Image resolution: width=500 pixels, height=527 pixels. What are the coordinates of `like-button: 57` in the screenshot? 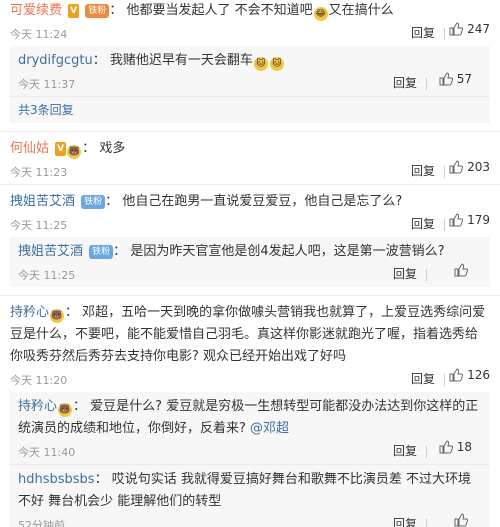 It's located at (455, 79).